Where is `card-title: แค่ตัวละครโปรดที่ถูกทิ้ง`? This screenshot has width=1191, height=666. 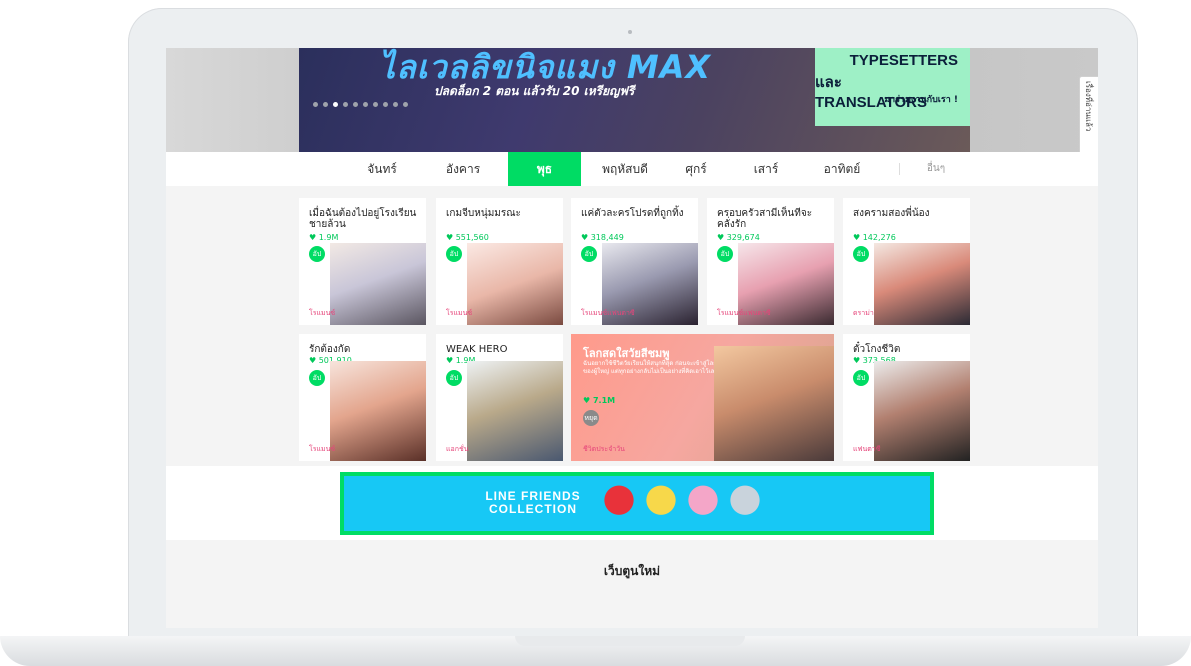
card-title: แค่ตัวละครโปรดที่ถูกทิ้ง is located at coordinates (632, 213).